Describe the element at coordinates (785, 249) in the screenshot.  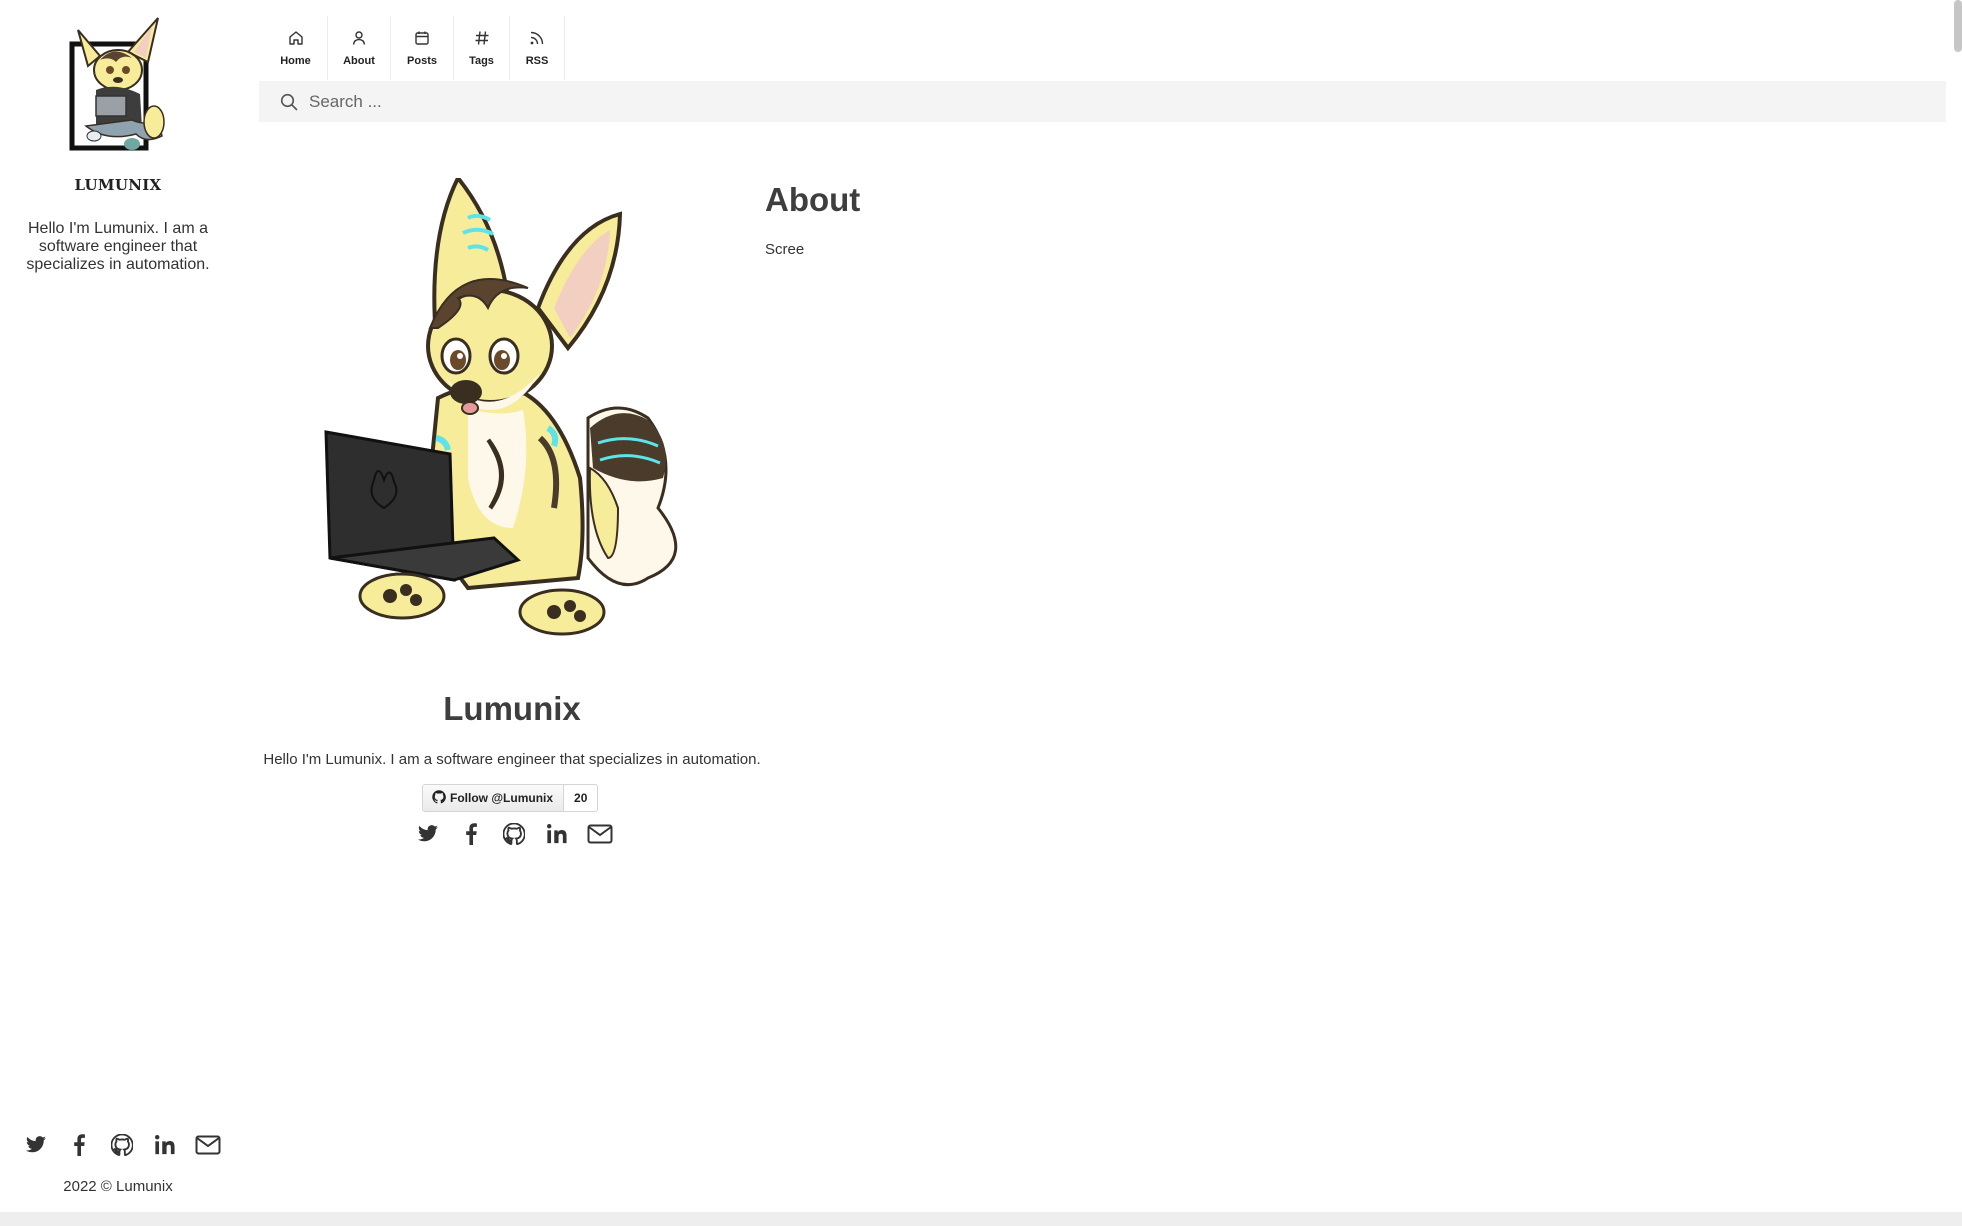
I see `about-text: Scree` at that location.